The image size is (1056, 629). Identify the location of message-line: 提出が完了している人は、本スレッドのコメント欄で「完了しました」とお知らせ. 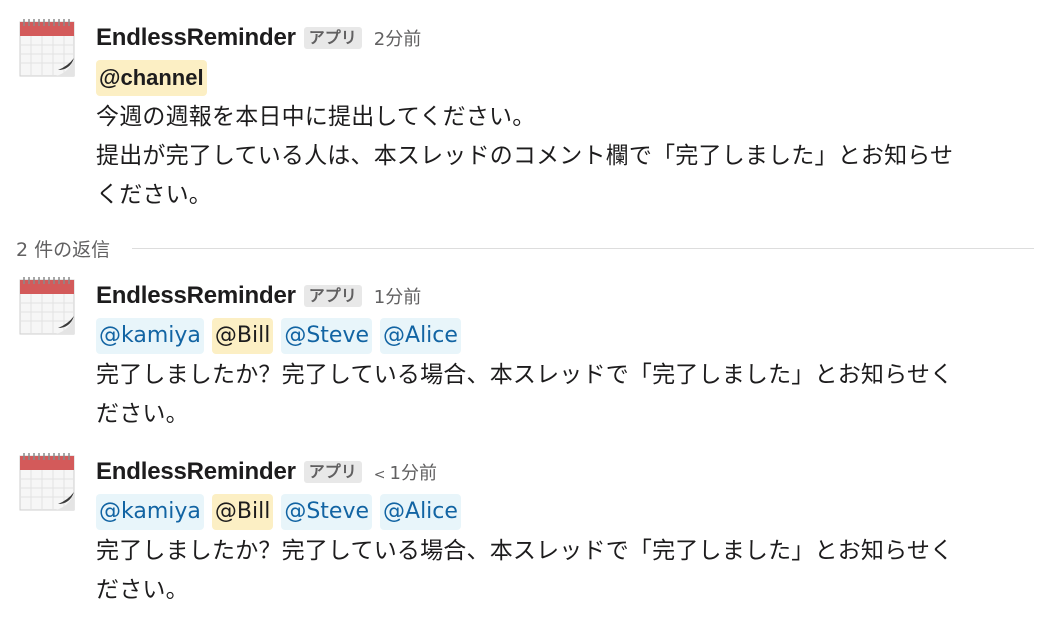
(525, 156).